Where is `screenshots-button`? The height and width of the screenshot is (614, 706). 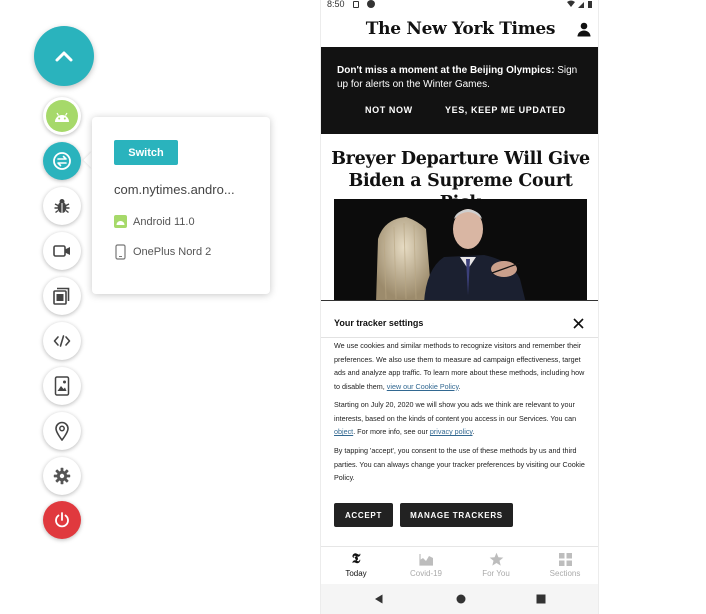 screenshots-button is located at coordinates (62, 296).